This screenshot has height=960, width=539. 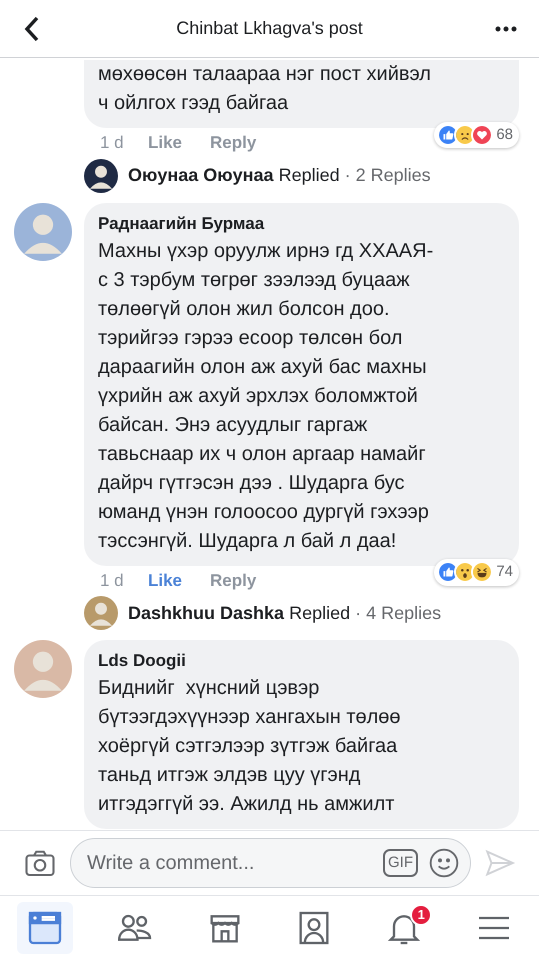 What do you see at coordinates (421, 915) in the screenshot?
I see `notification-badge: 1` at bounding box center [421, 915].